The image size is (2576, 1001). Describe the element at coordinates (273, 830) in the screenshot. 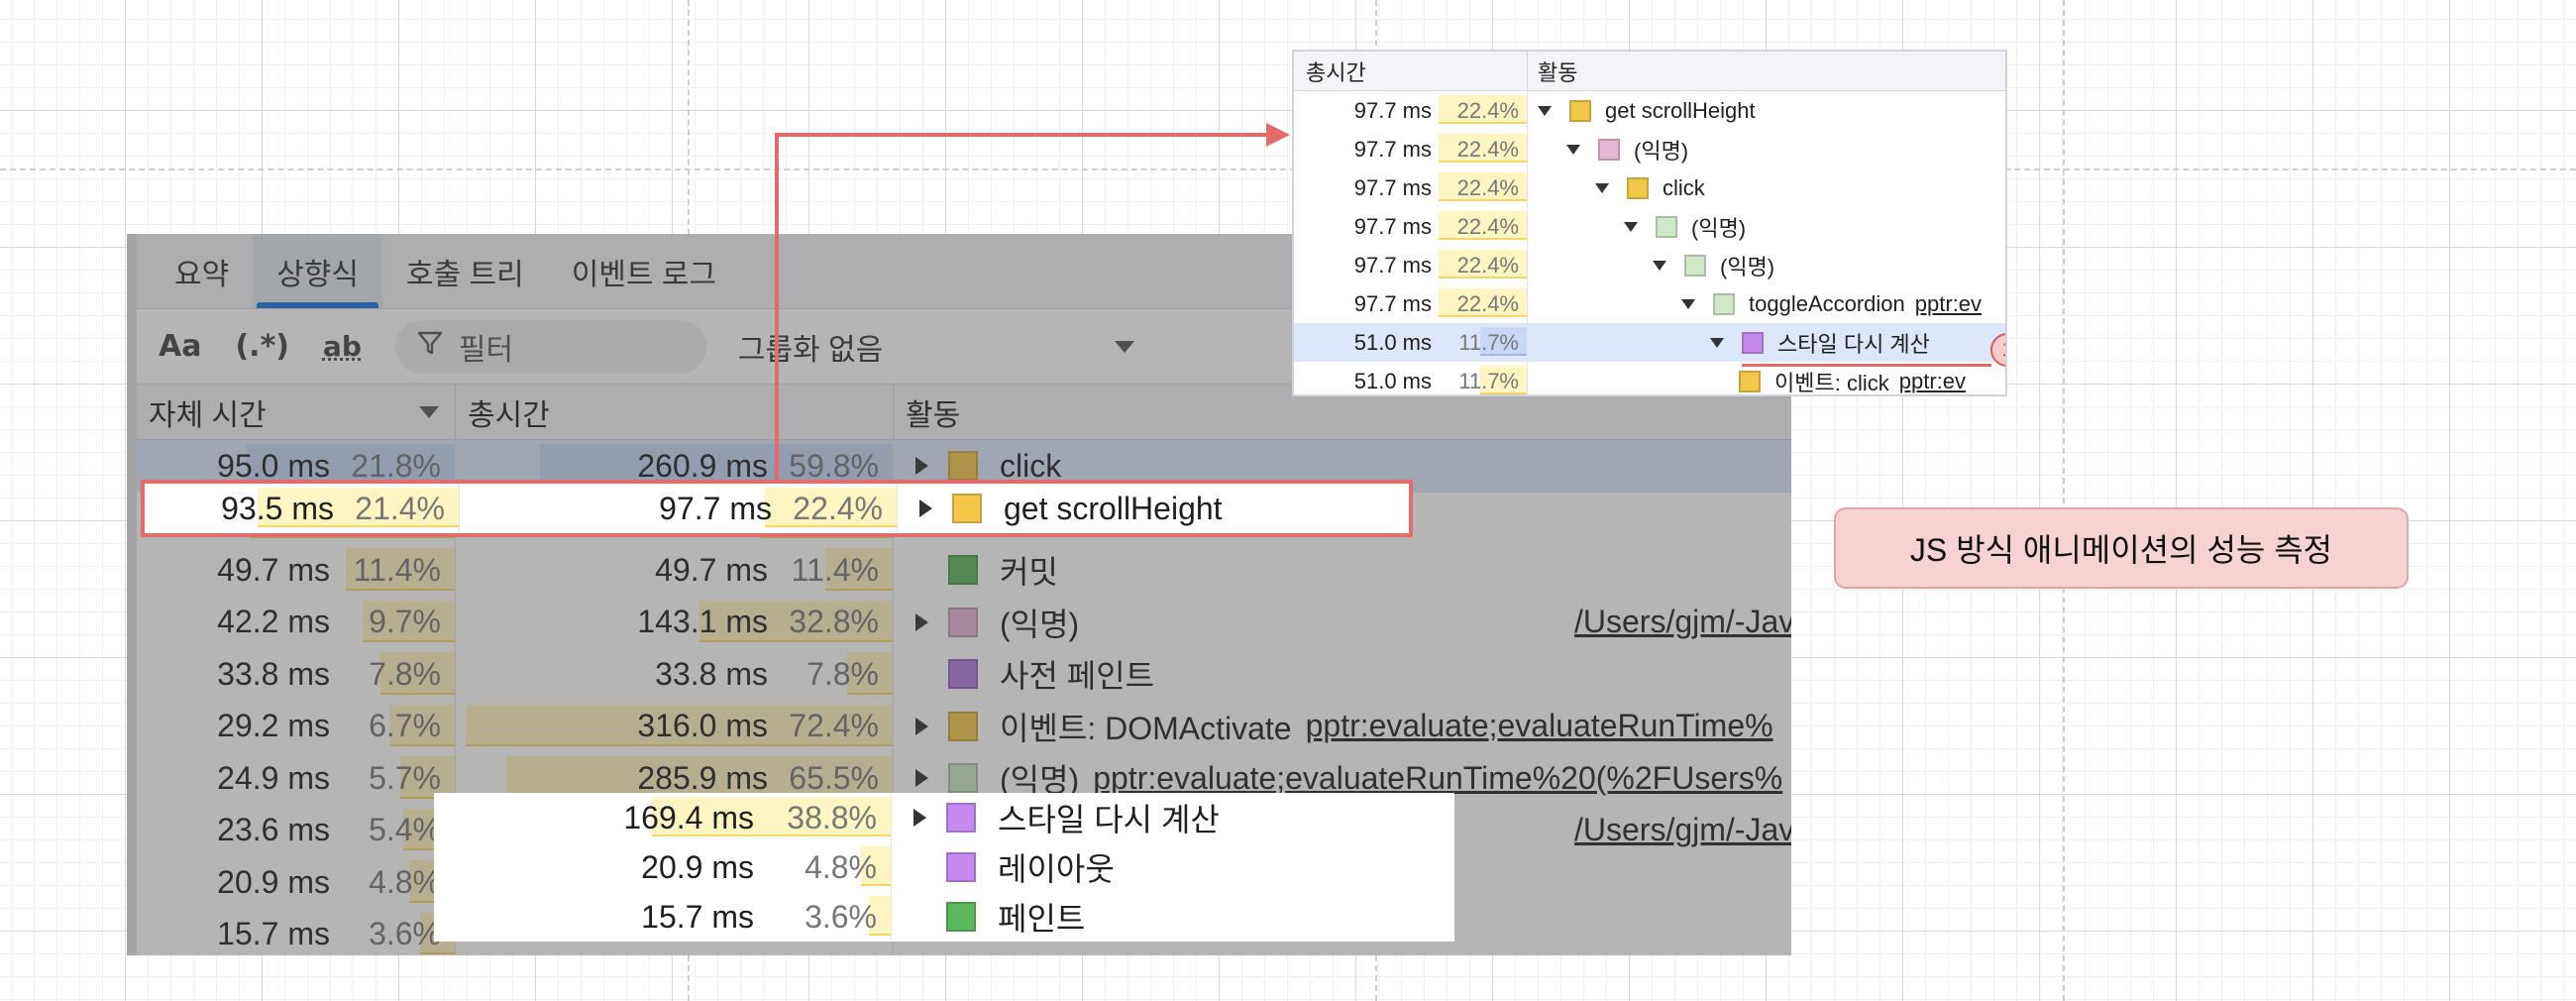

I see `self-time-value: 23.6 ms` at that location.